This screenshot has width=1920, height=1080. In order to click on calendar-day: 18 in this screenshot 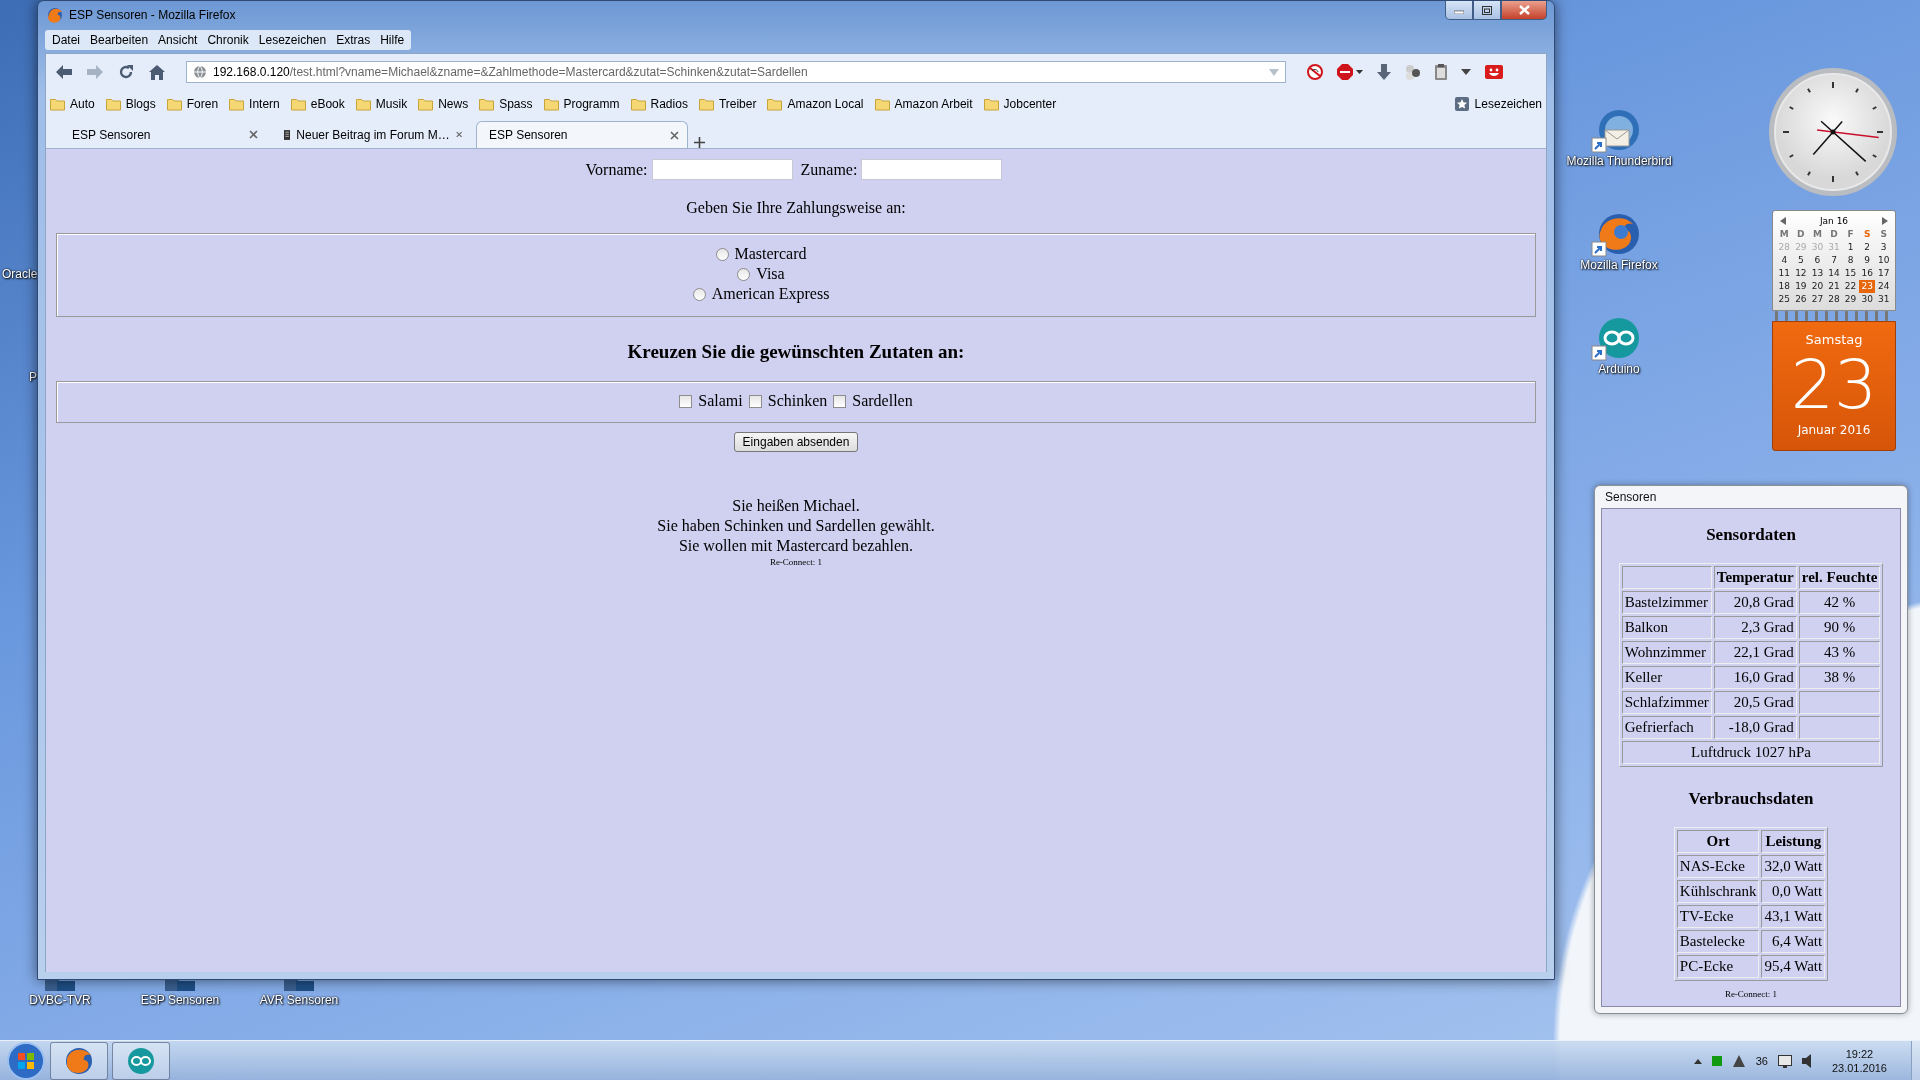, I will do `click(1784, 286)`.